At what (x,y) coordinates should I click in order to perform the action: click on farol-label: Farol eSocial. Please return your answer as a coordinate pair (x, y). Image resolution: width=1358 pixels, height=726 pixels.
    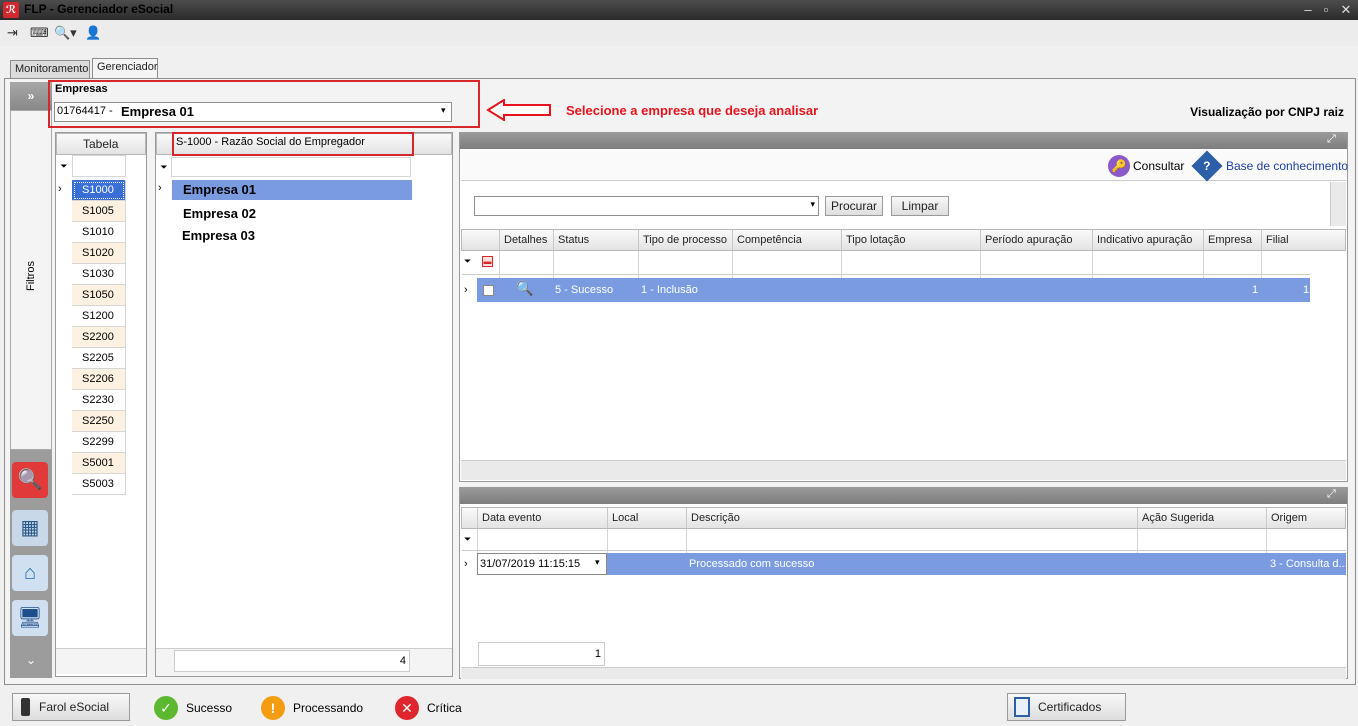
    Looking at the image, I should click on (74, 707).